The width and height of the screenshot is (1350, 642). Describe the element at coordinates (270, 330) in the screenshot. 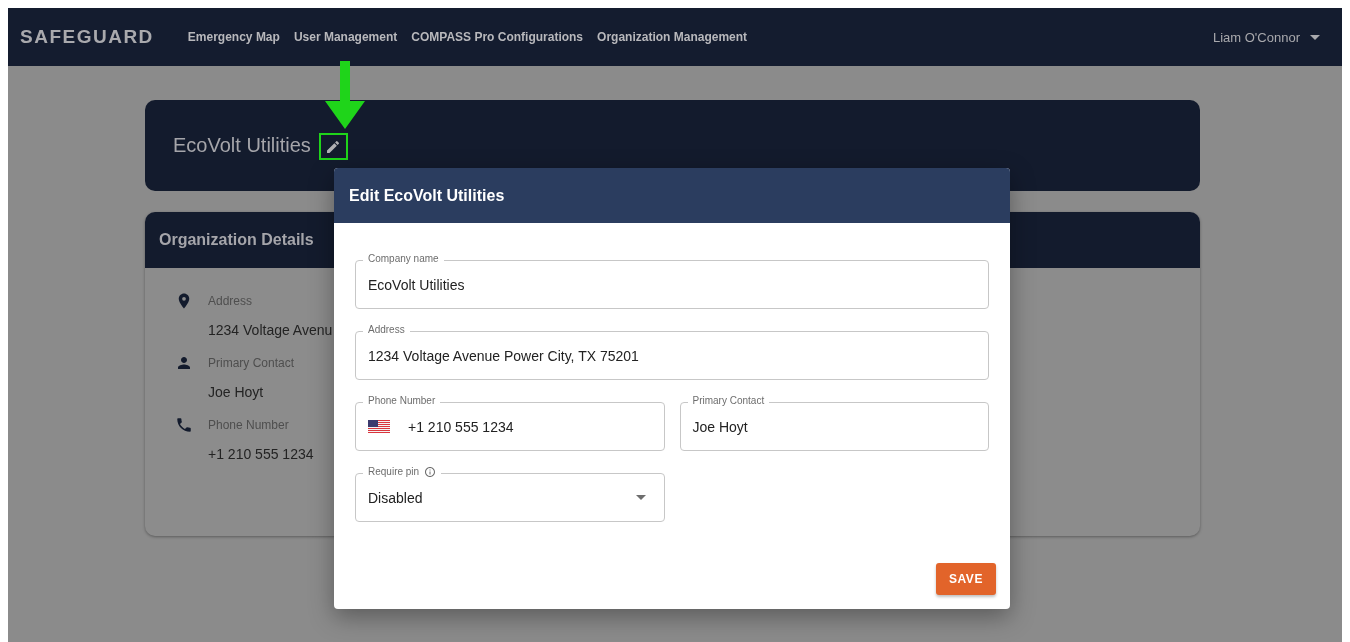

I see `detail-value: 1234 Voltage Avenu` at that location.